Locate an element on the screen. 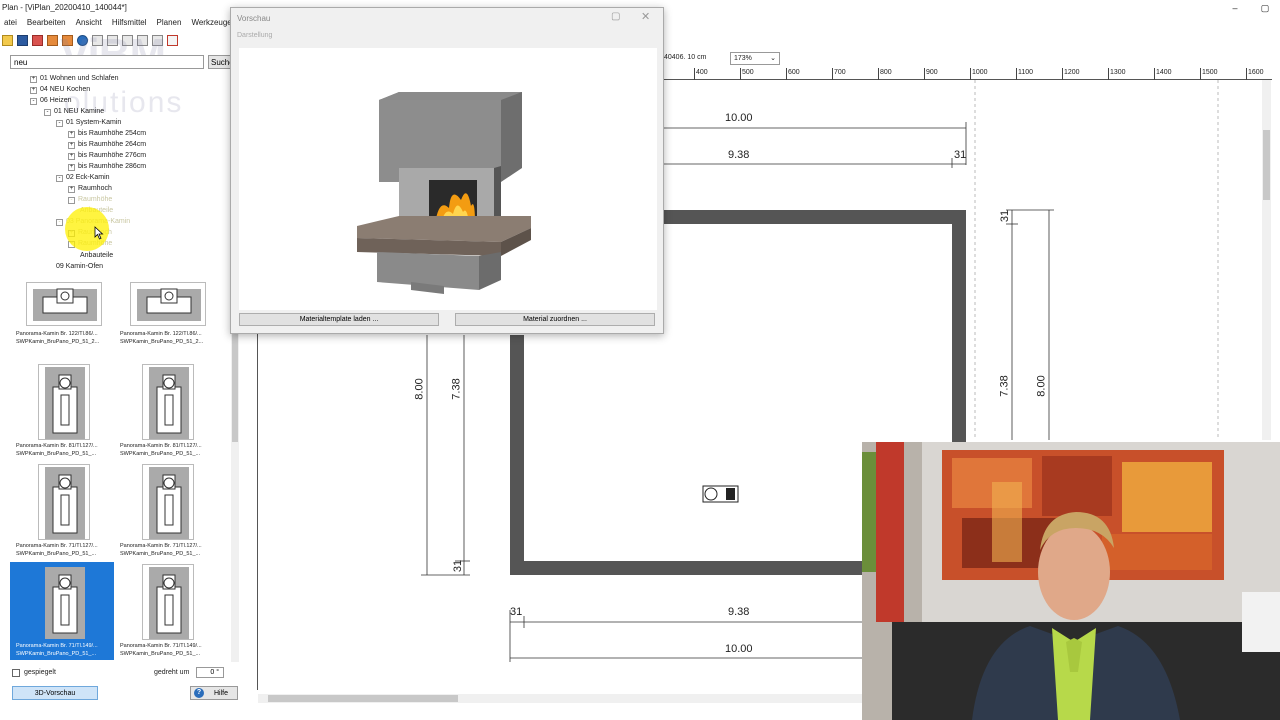 The width and height of the screenshot is (1280, 720). tree-item: -06 Heizen is located at coordinates (51, 101).